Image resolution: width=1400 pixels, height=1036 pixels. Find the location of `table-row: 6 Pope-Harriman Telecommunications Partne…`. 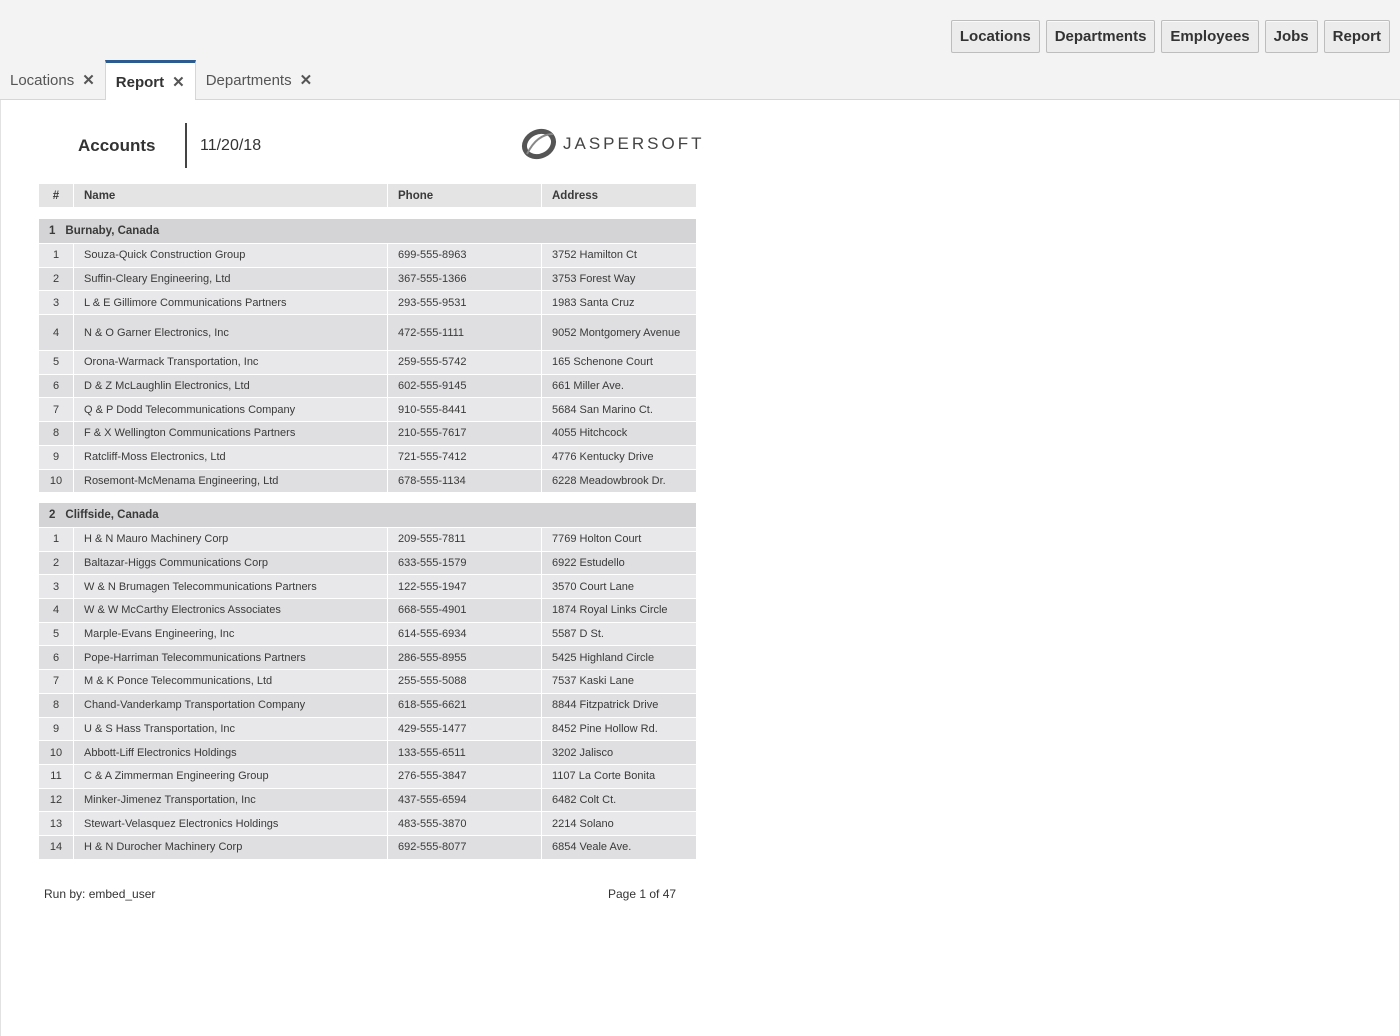

table-row: 6 Pope-Harriman Telecommunications Partne… is located at coordinates (368, 658).